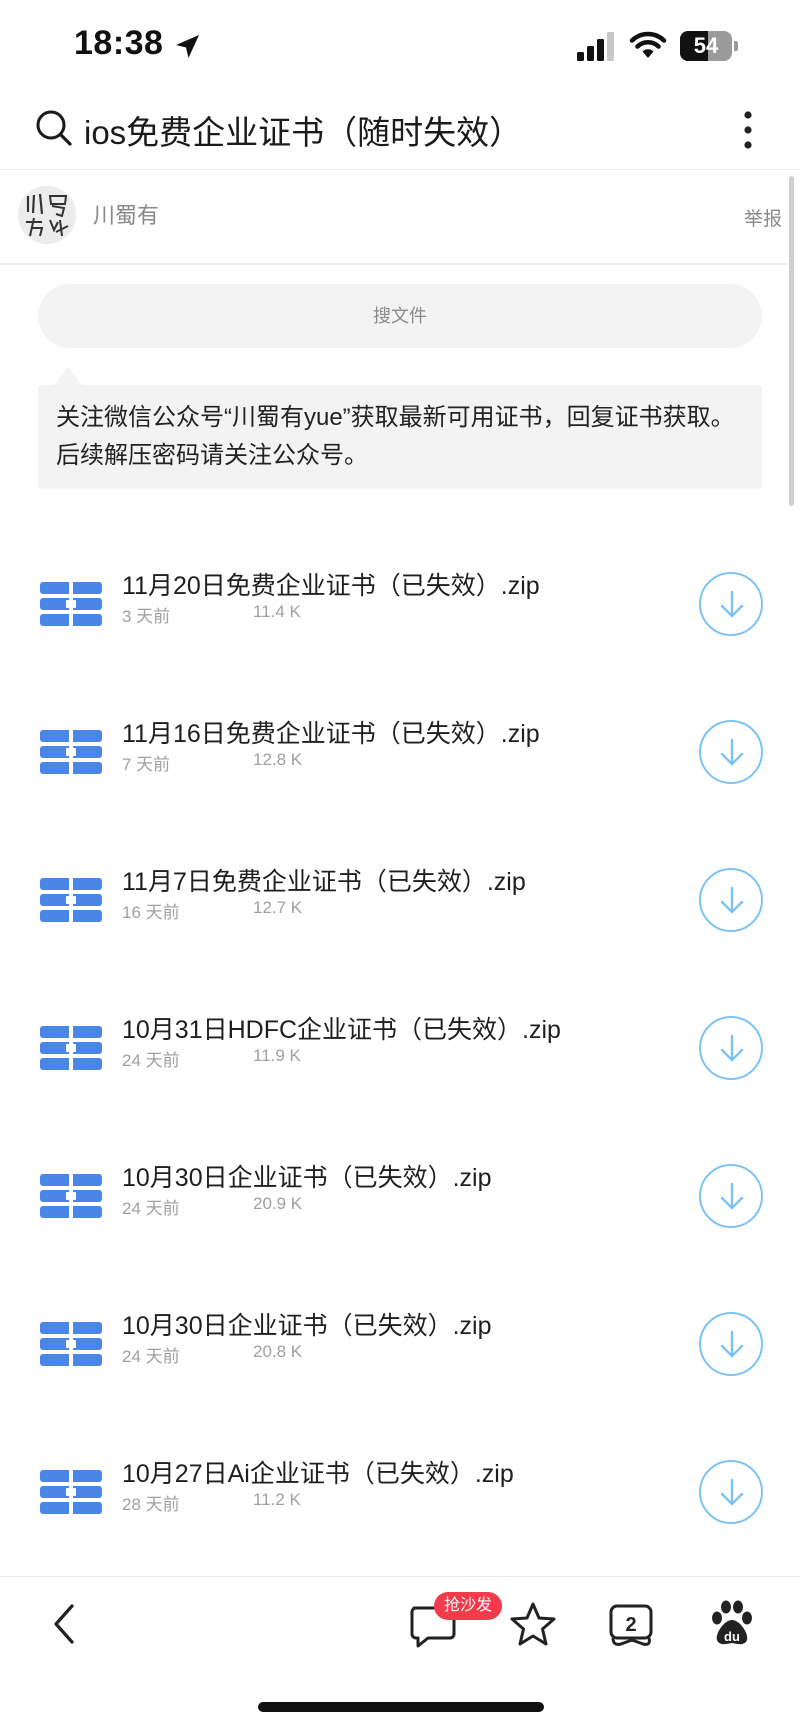 Image resolution: width=800 pixels, height=1731 pixels. Describe the element at coordinates (533, 1625) in the screenshot. I see `star-icon` at that location.